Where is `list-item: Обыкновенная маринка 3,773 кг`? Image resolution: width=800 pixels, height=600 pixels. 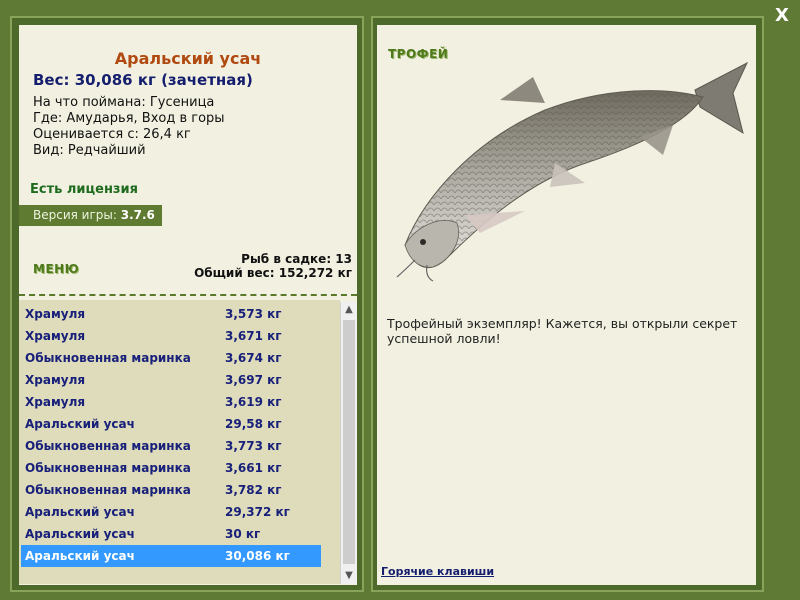
list-item: Обыкновенная маринка 3,773 кг is located at coordinates (171, 446).